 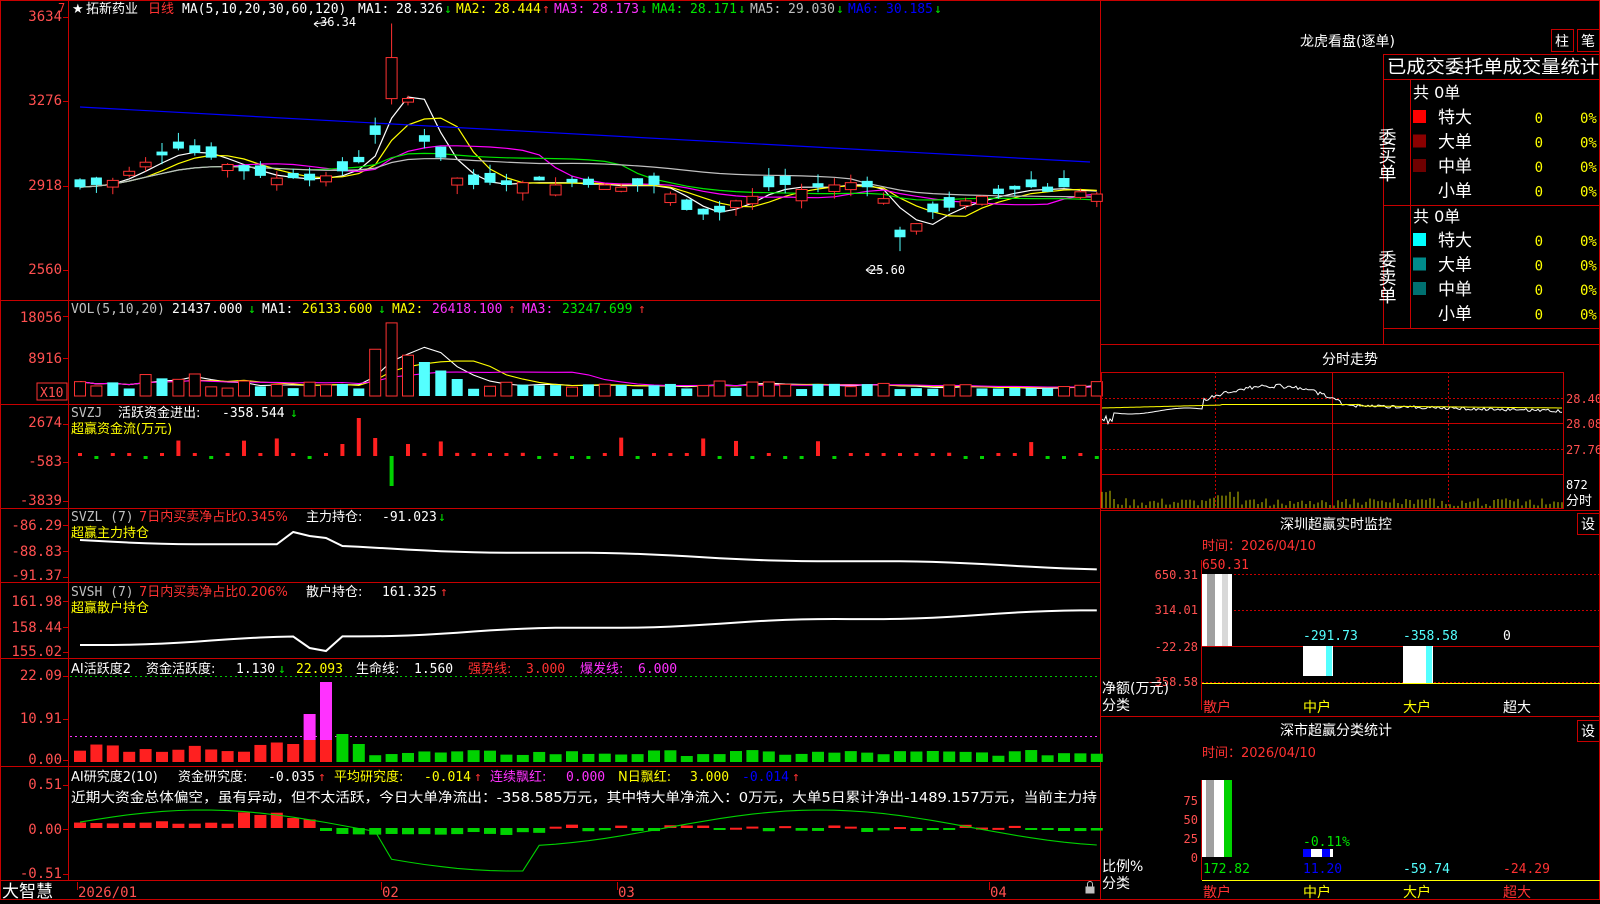 What do you see at coordinates (444, 592) in the screenshot?
I see `svsh-arrow: ↑` at bounding box center [444, 592].